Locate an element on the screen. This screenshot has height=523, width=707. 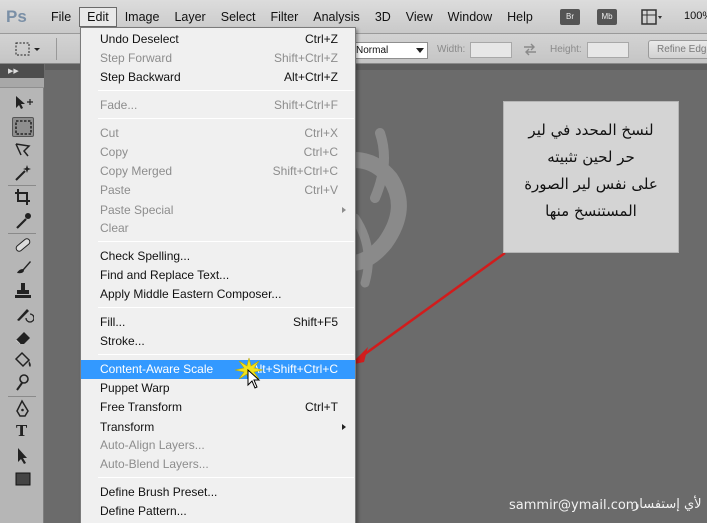
menu-item-step-backward: Step Backward Alt+Ctrl+Z is located at coordinates (218, 77).